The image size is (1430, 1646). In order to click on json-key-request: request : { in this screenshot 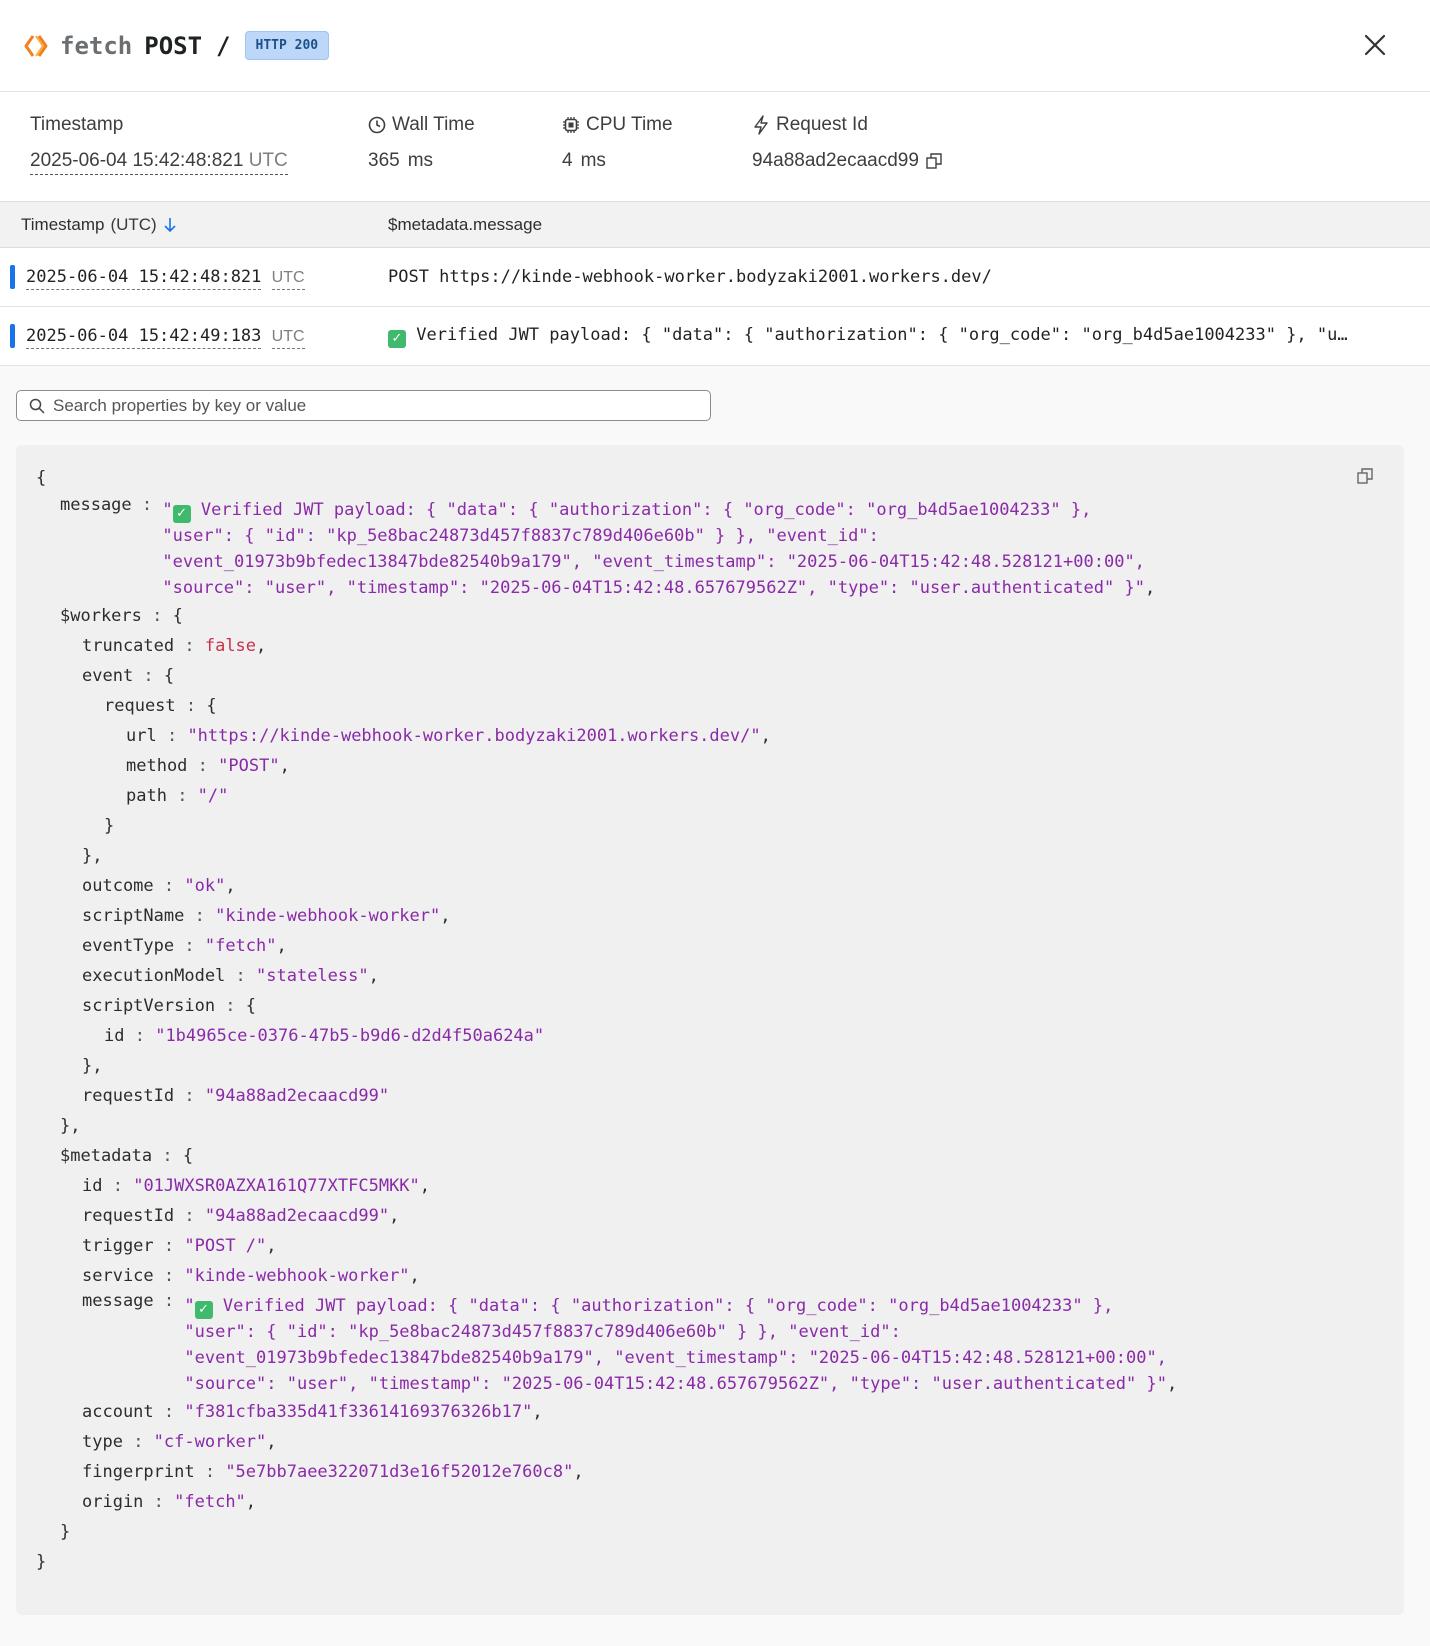, I will do `click(160, 706)`.